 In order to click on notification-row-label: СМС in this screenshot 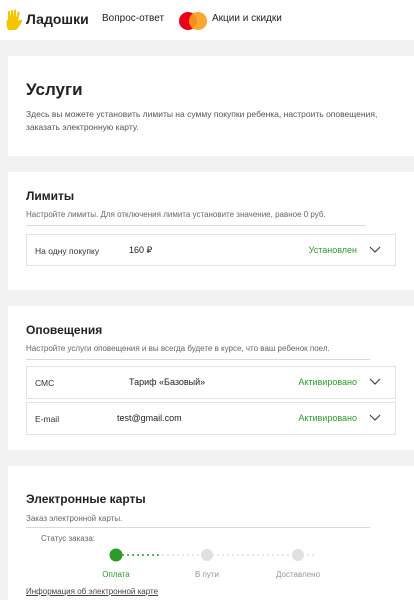, I will do `click(45, 383)`.